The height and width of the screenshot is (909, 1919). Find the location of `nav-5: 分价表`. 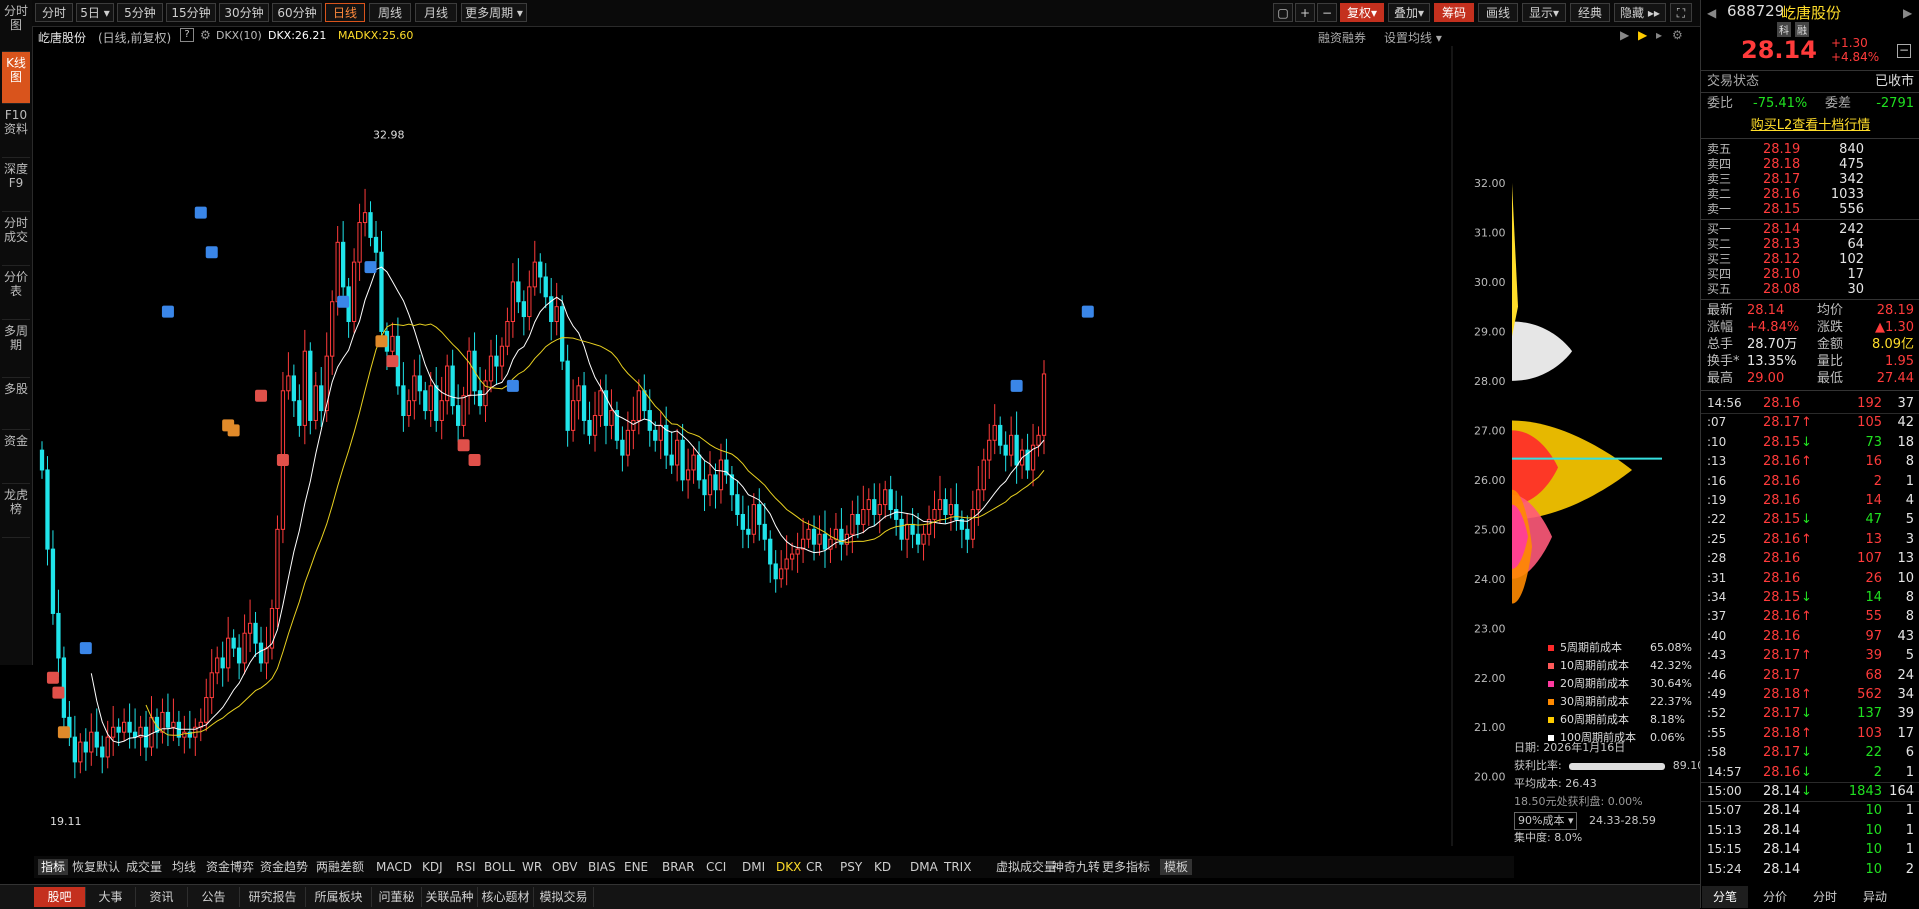

nav-5: 分价表 is located at coordinates (16, 293).